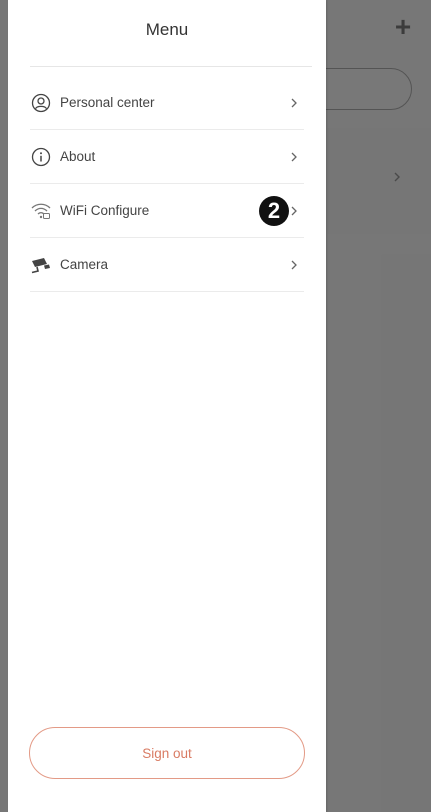  I want to click on menu-item-label: Personal center, so click(107, 102).